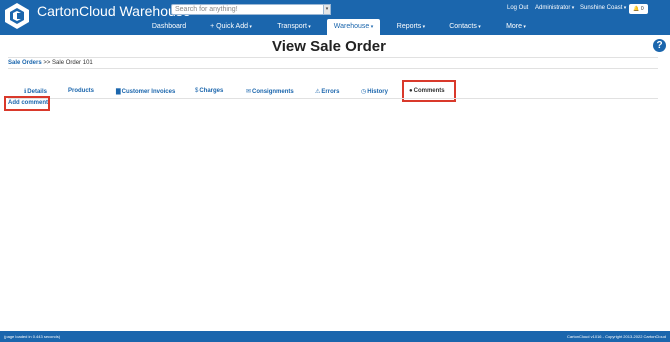 Image resolution: width=670 pixels, height=342 pixels. Describe the element at coordinates (374, 91) in the screenshot. I see `tab-history: ◷History` at that location.